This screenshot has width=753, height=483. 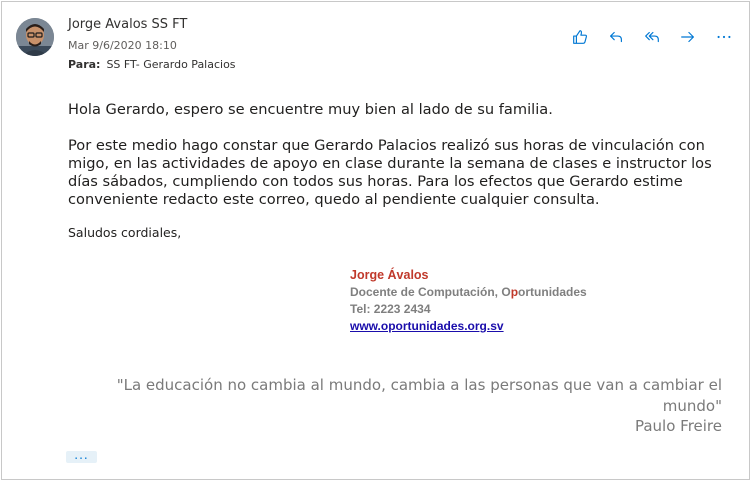 I want to click on avatar-photo, so click(x=35, y=37).